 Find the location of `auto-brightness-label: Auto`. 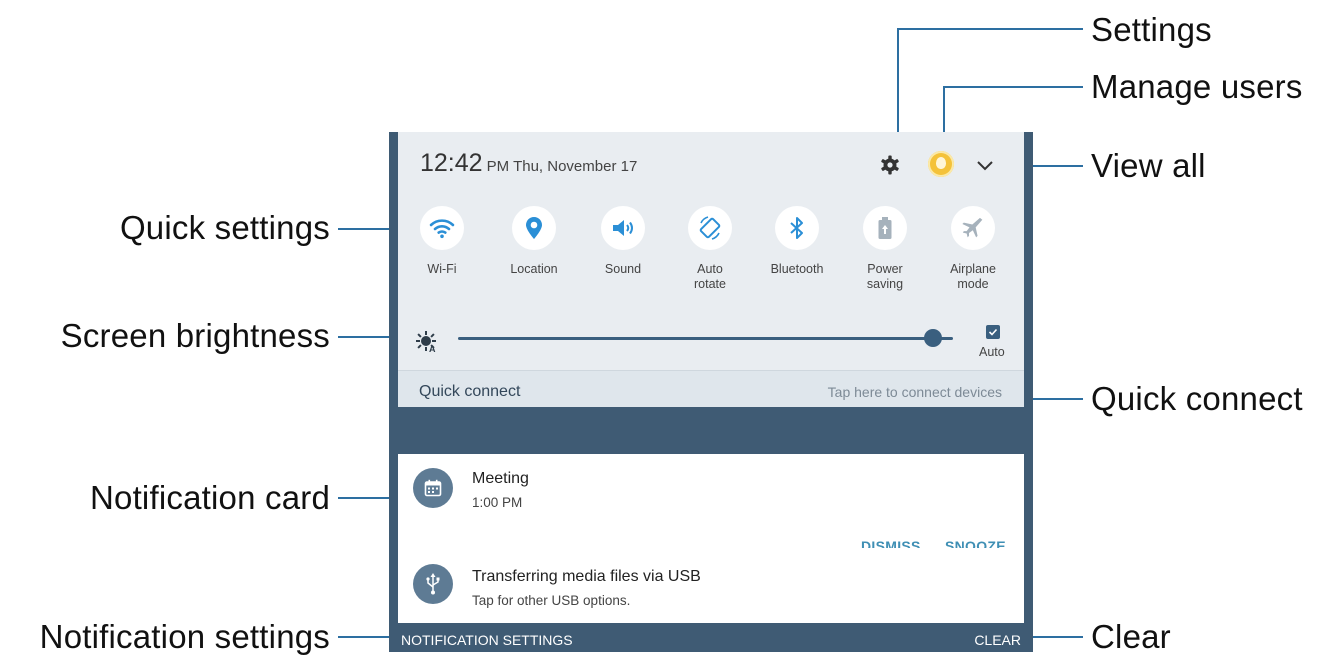

auto-brightness-label: Auto is located at coordinates (992, 352).